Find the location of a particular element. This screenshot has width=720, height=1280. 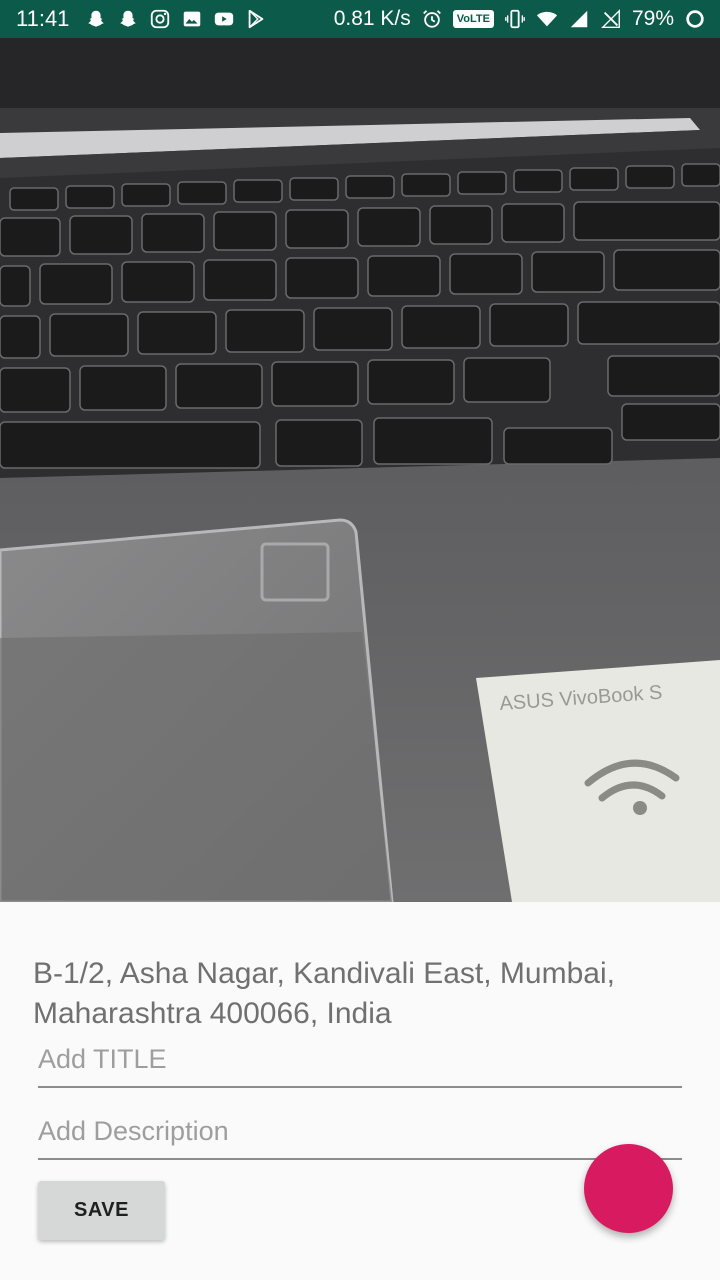

save-button: SAVE is located at coordinates (101, 1210).